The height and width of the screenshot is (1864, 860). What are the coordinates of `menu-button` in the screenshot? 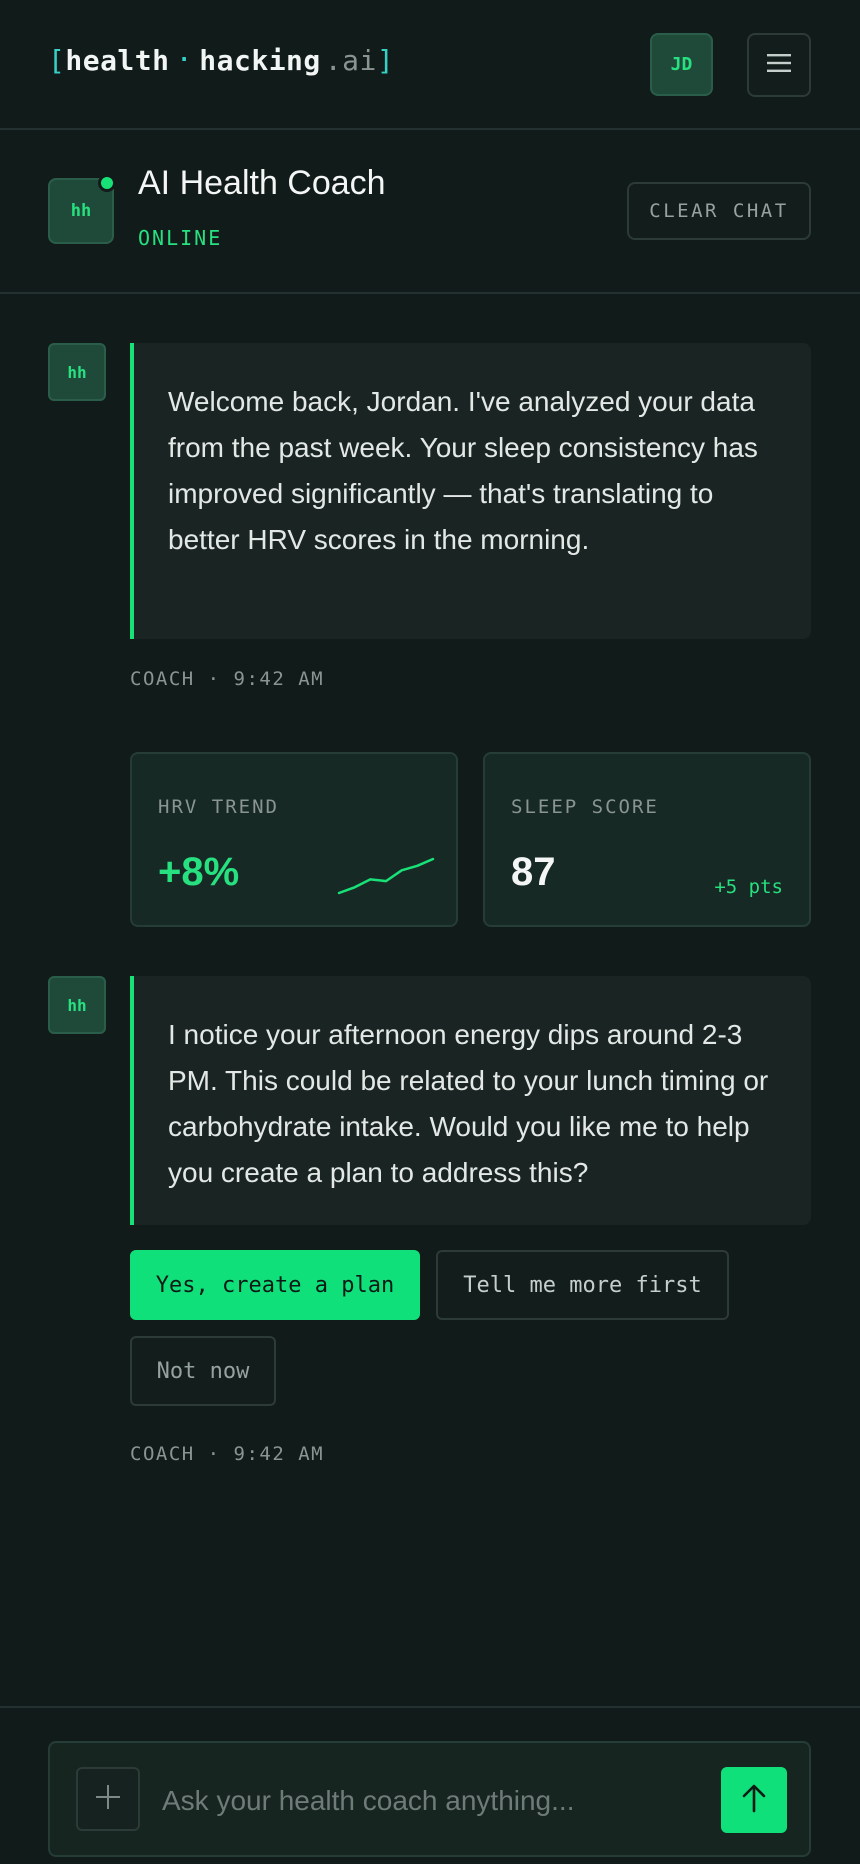 It's located at (779, 65).